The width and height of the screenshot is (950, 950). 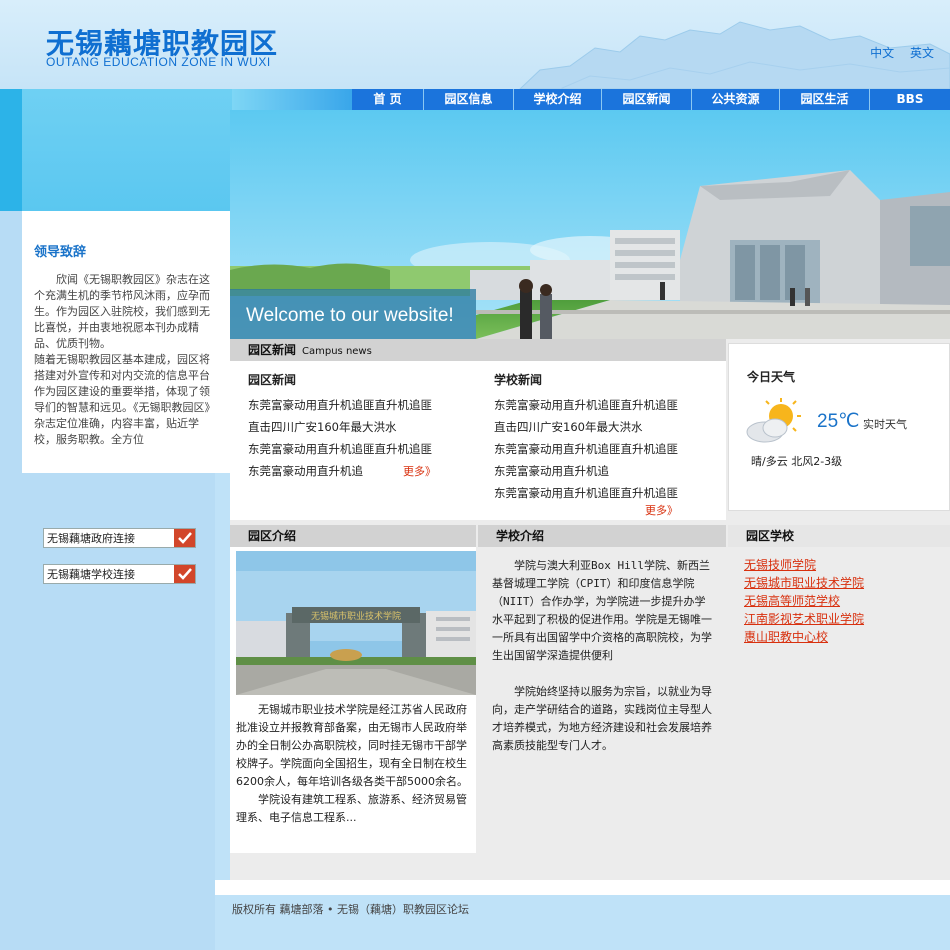 I want to click on school-link-label: 无锡藕塘学校连接, so click(x=91, y=574).